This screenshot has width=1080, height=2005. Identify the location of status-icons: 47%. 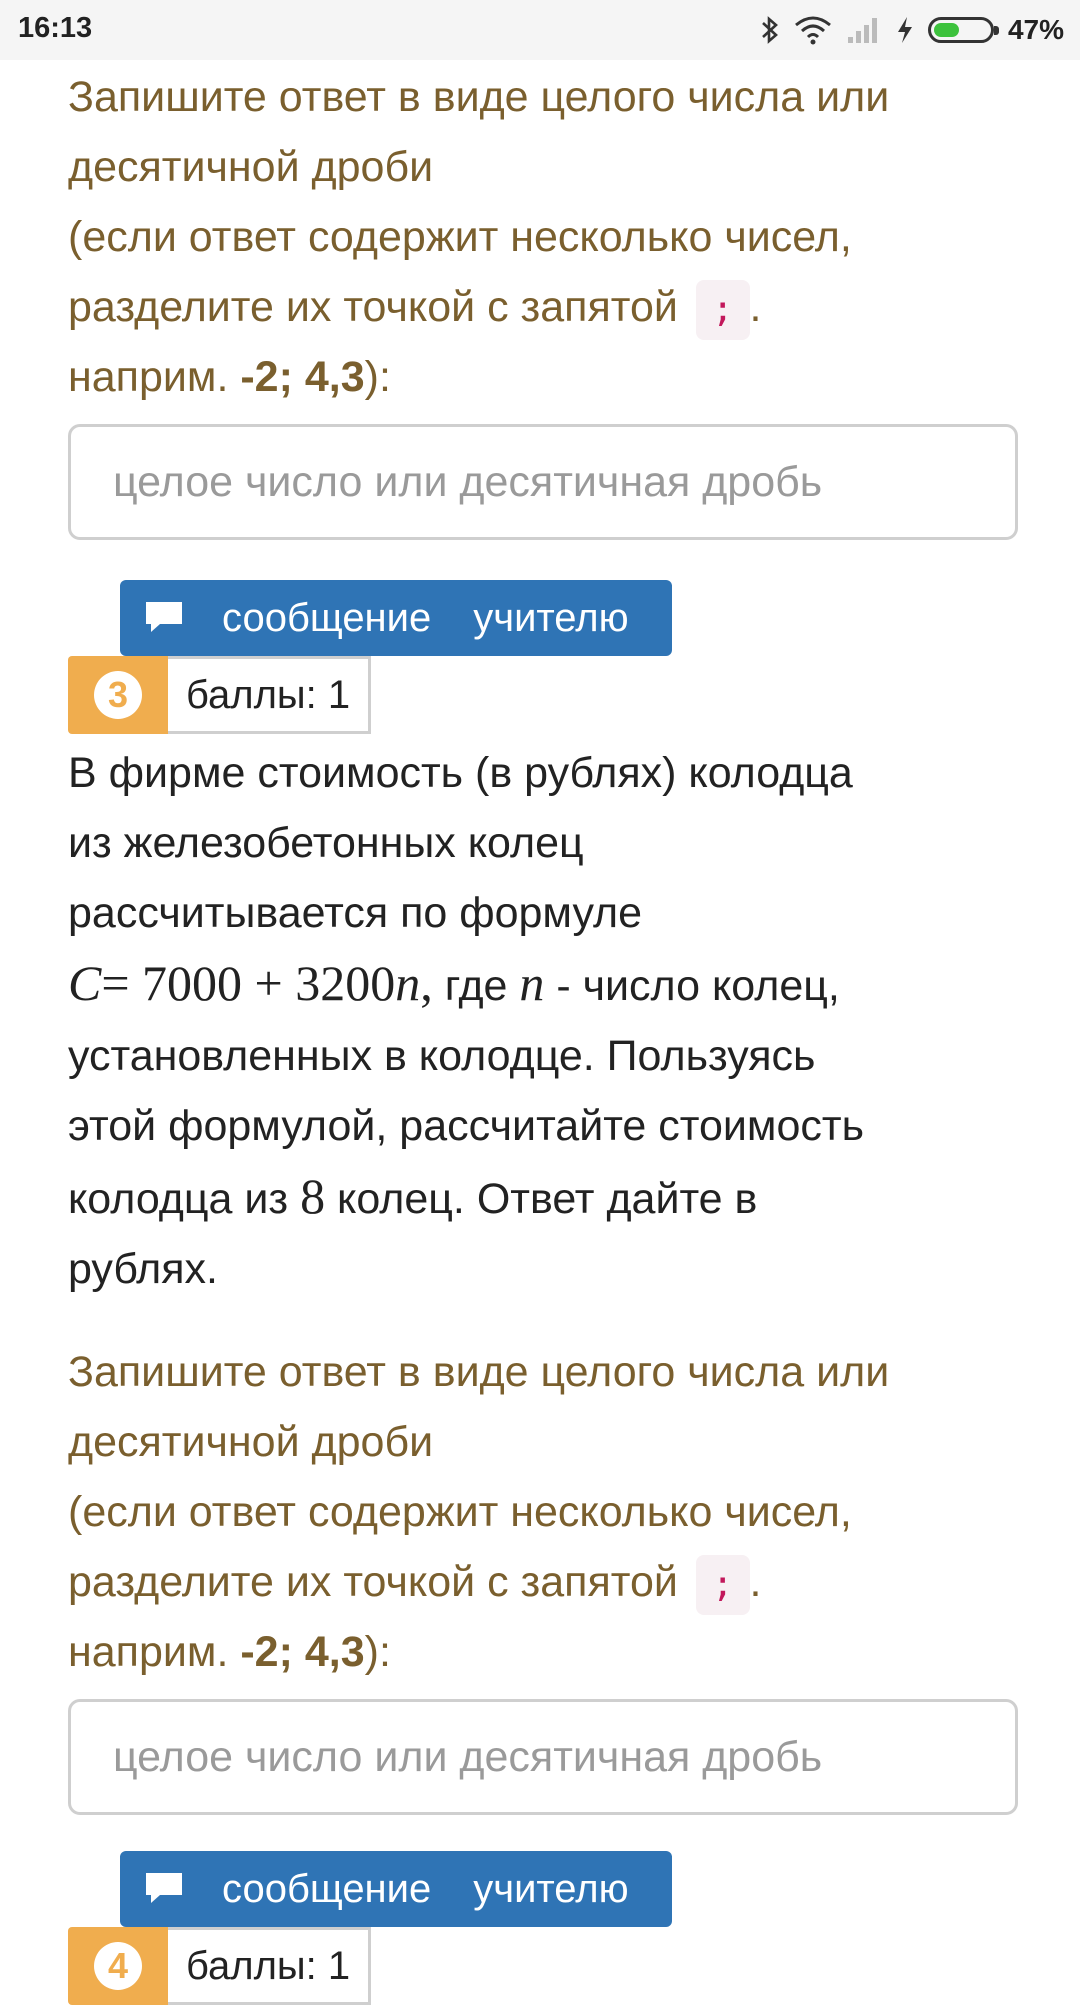
(912, 30).